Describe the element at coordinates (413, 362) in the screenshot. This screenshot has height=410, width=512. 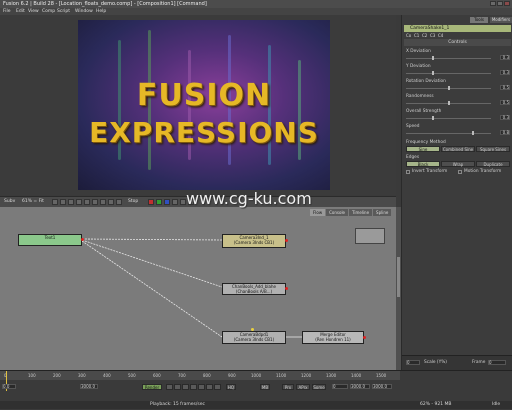
I see `scale-value: 0` at that location.